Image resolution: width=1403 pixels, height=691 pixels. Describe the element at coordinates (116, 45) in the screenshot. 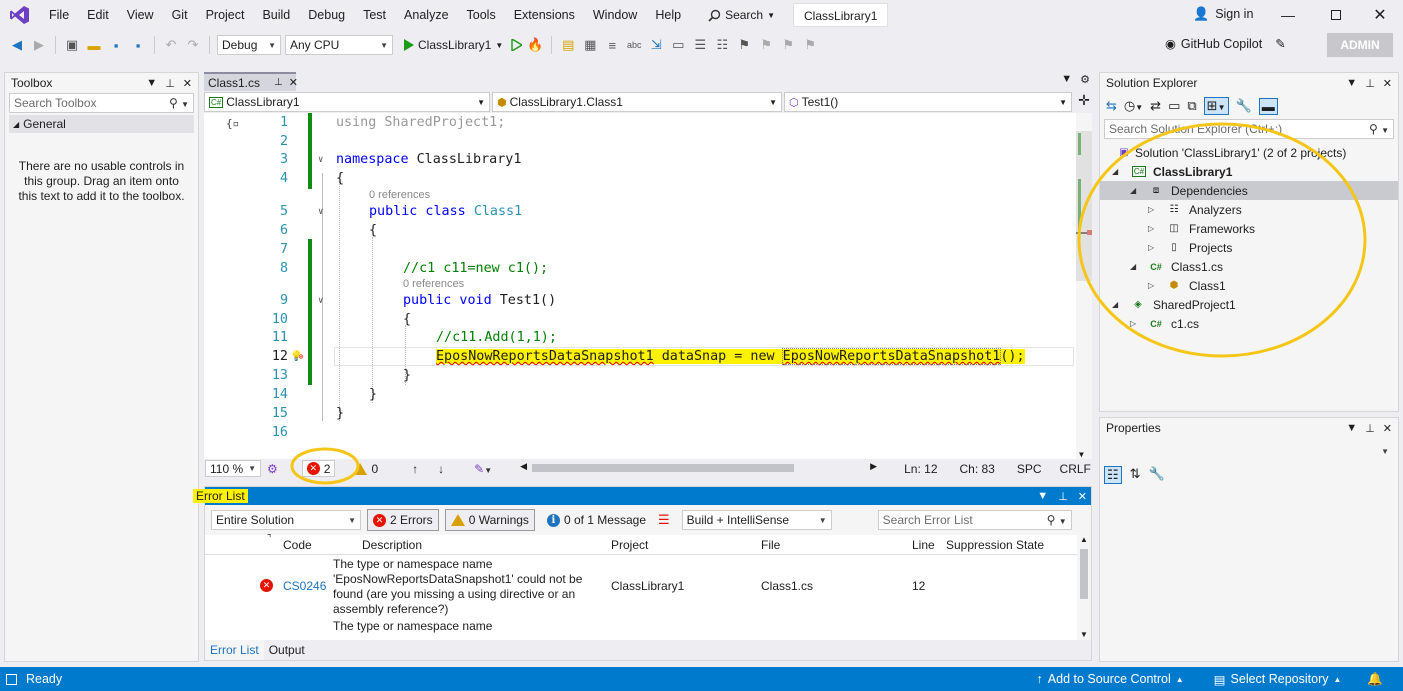

I see `save-icon: ▪` at that location.